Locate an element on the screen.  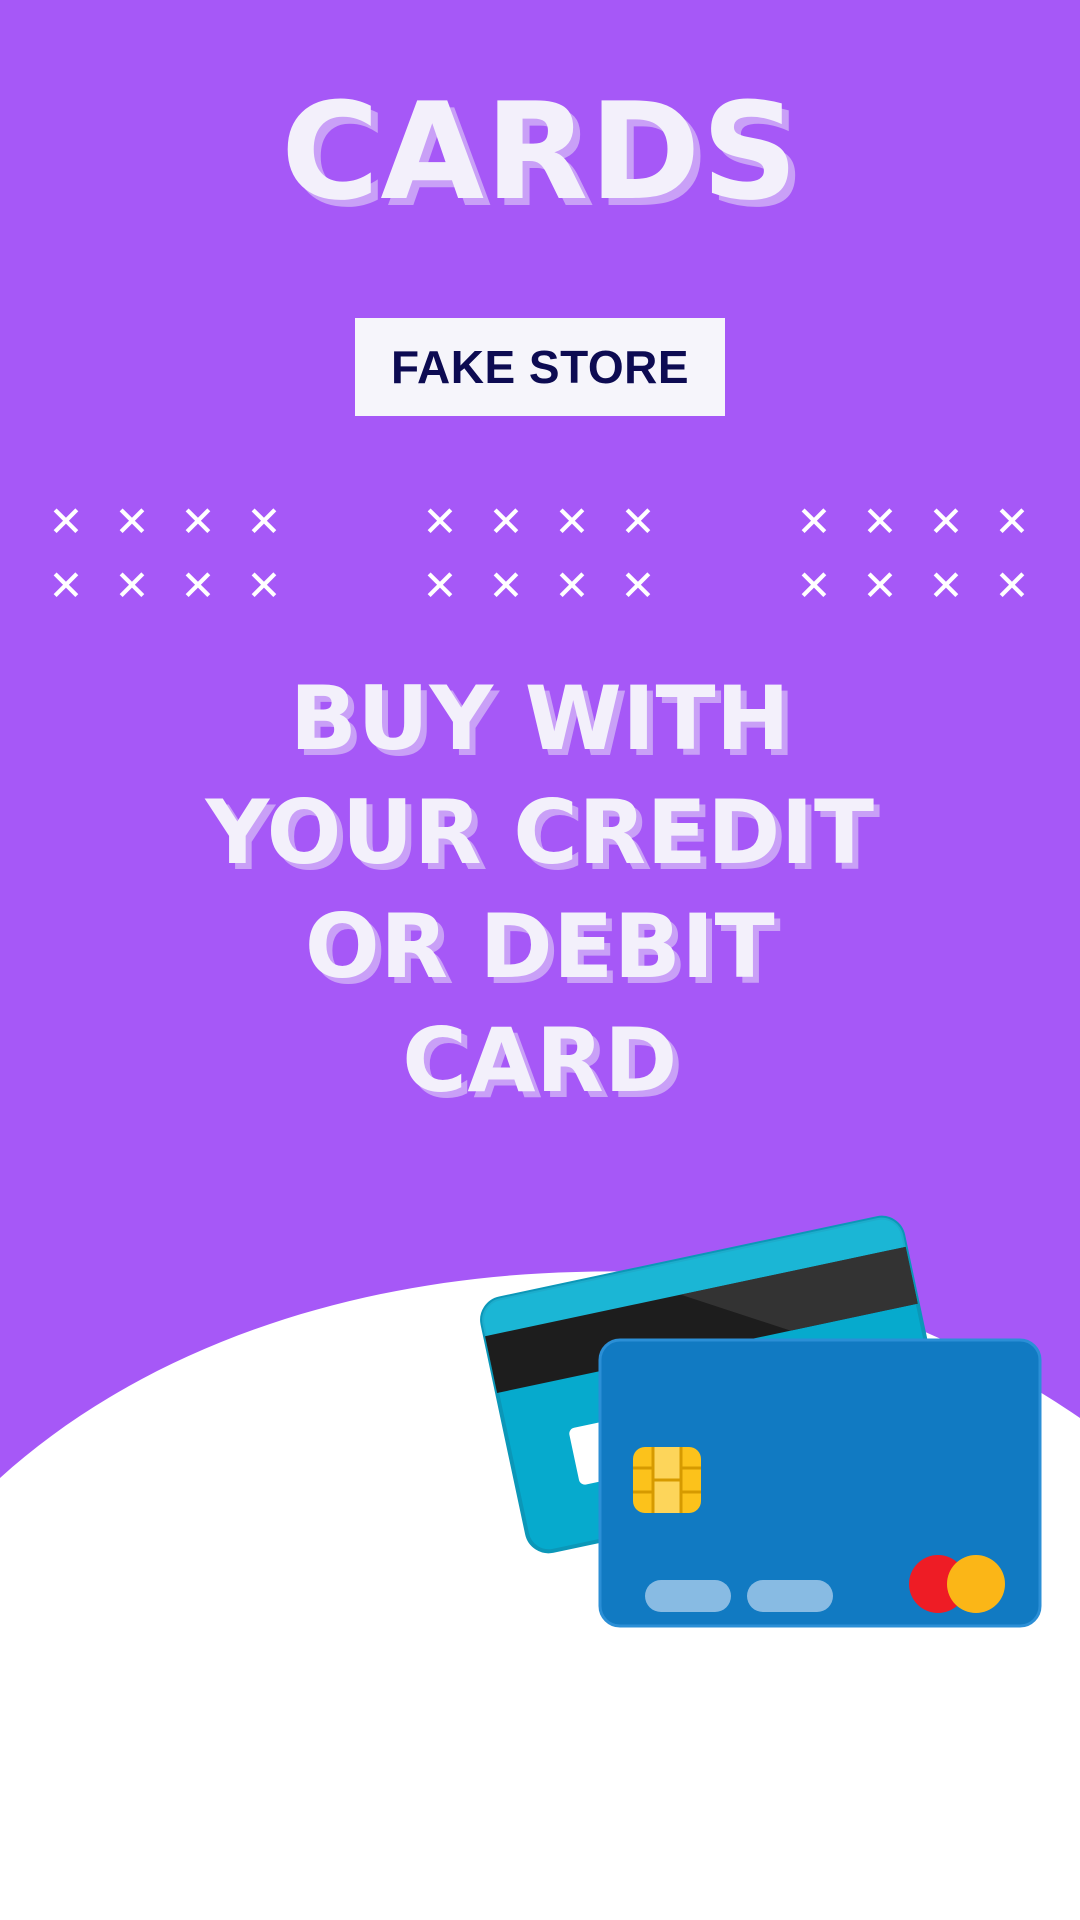
store-badge-label: FAKE STORE is located at coordinates (540, 367).